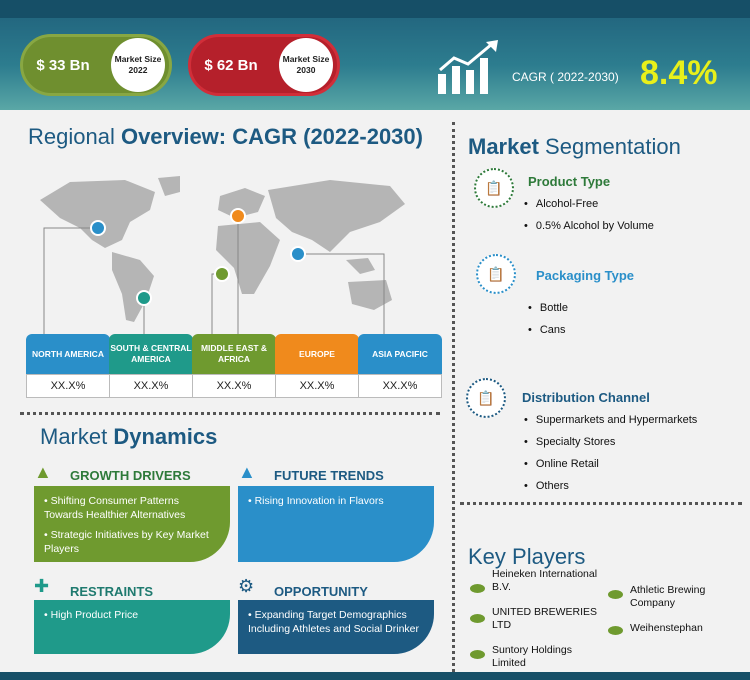  Describe the element at coordinates (68, 354) in the screenshot. I see `region-north-america: NORTH AMERICA` at that location.